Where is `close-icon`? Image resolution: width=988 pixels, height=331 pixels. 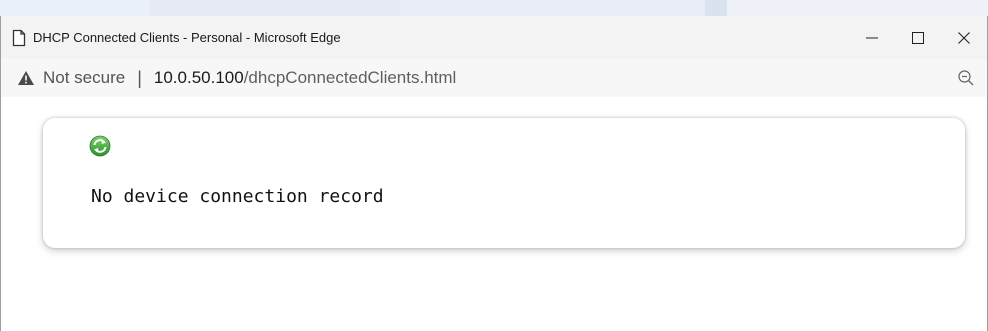
close-icon is located at coordinates (964, 37).